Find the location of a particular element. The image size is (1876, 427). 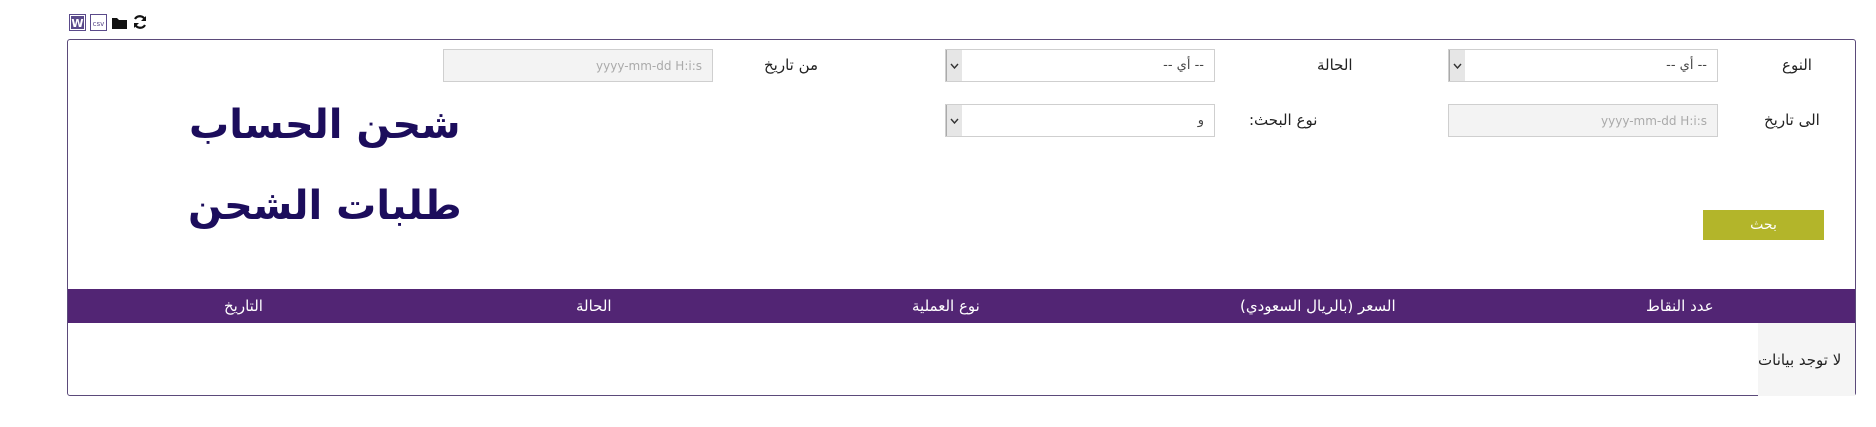

search-type-label: نوع البحث: is located at coordinates (1283, 120).